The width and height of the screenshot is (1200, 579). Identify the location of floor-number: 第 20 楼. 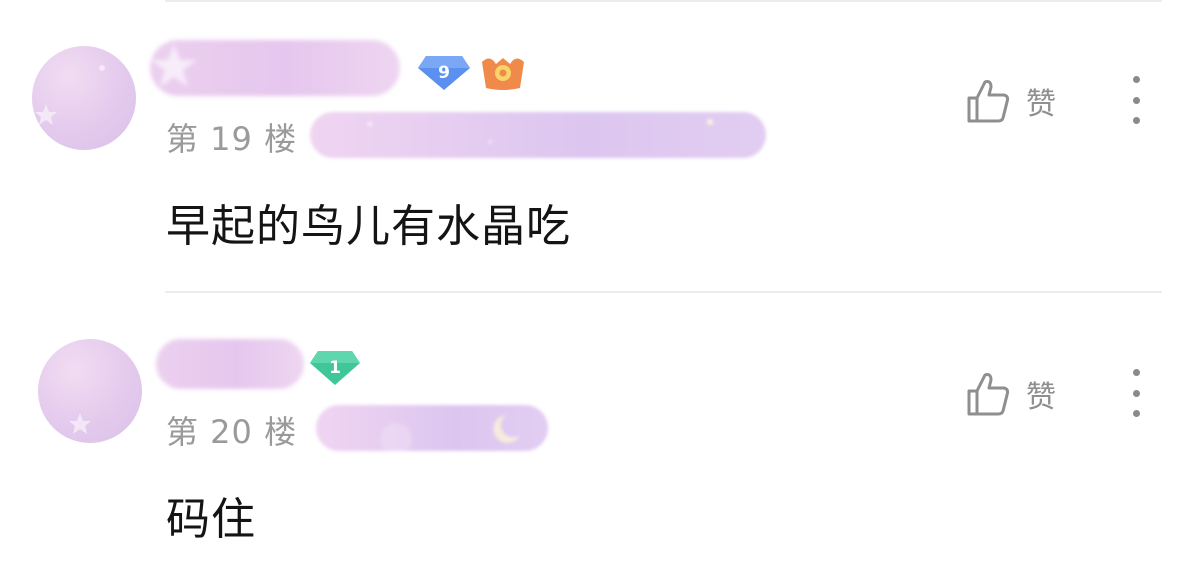
(232, 432).